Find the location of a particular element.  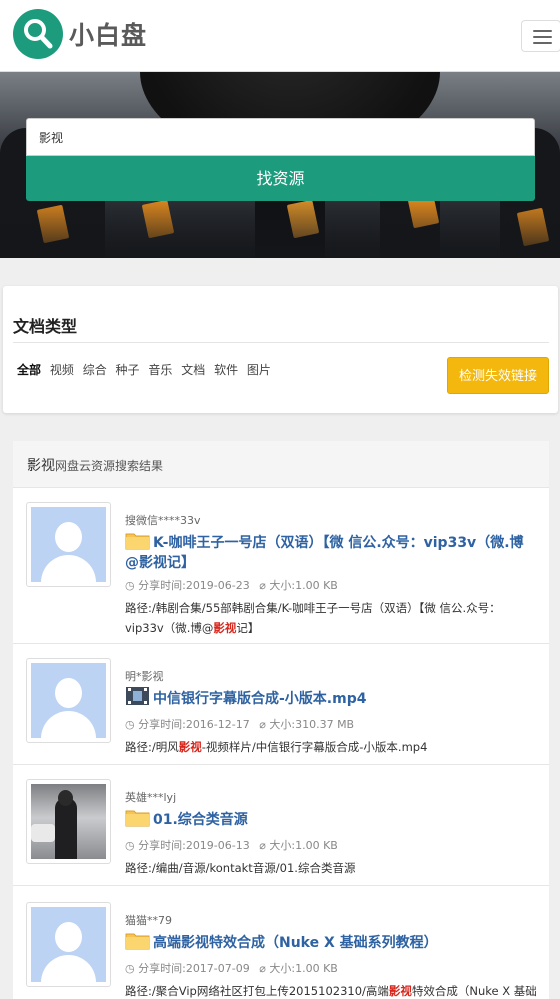

type-tab-music: 音乐 is located at coordinates (160, 370).